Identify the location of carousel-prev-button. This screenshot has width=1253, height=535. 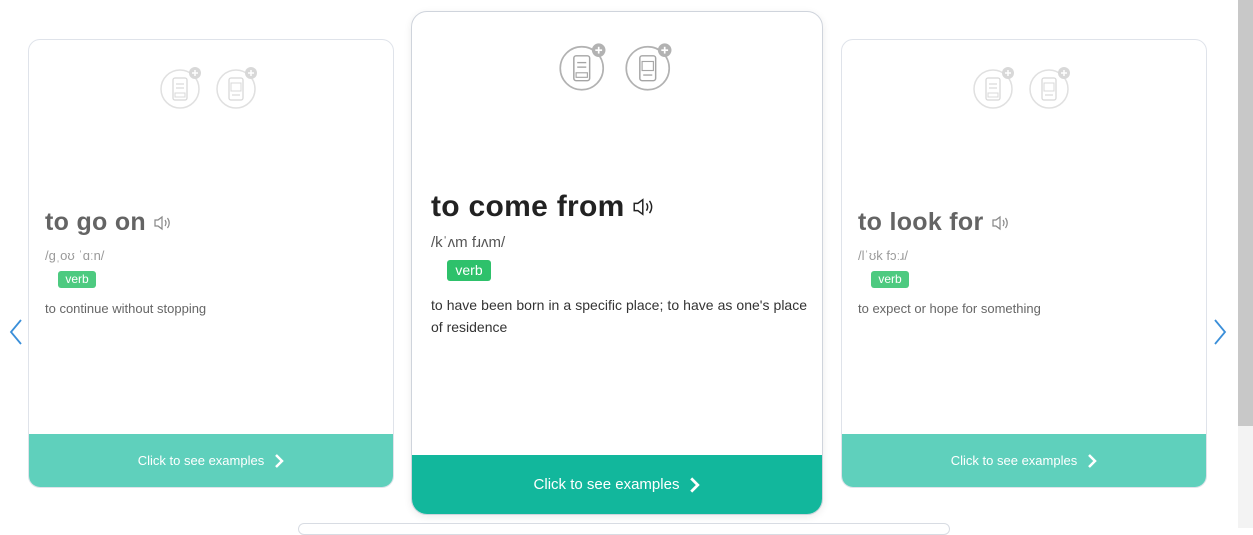
(16, 332).